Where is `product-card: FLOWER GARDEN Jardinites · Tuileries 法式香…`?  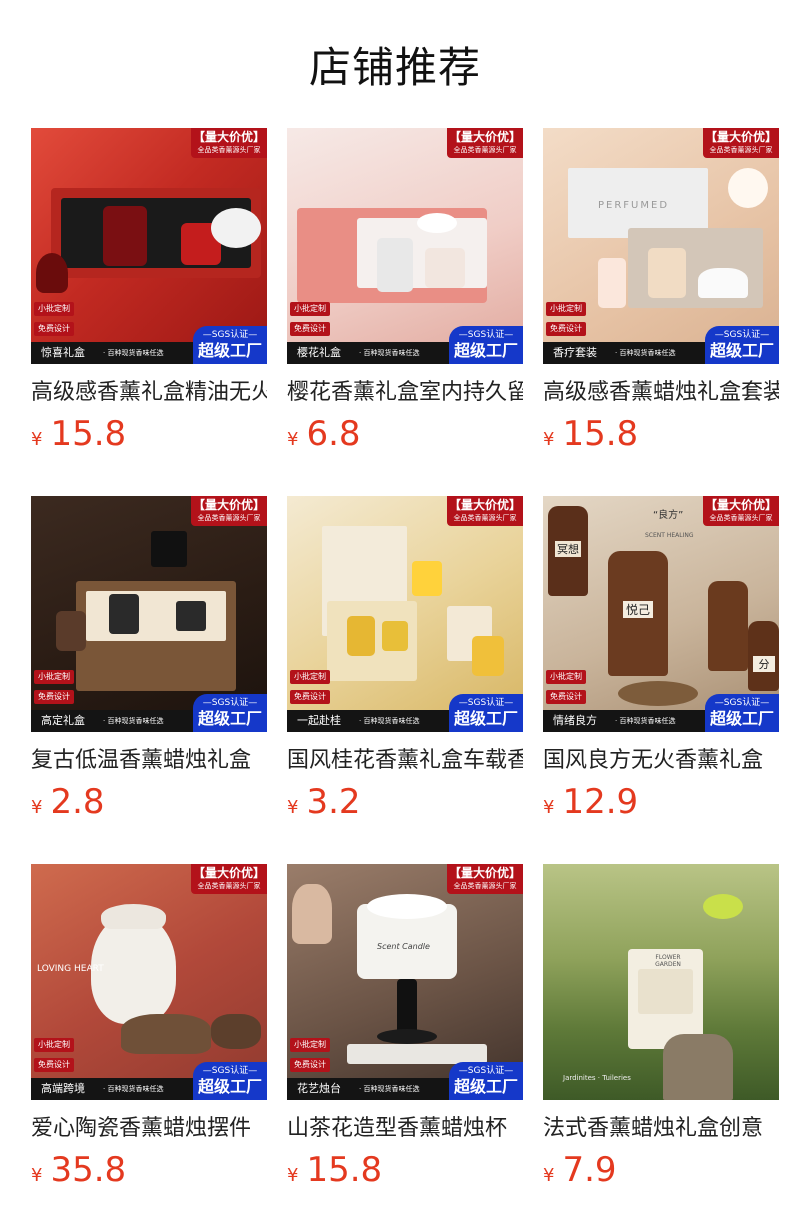 product-card: FLOWER GARDEN Jardinites · Tuileries 法式香… is located at coordinates (661, 1027).